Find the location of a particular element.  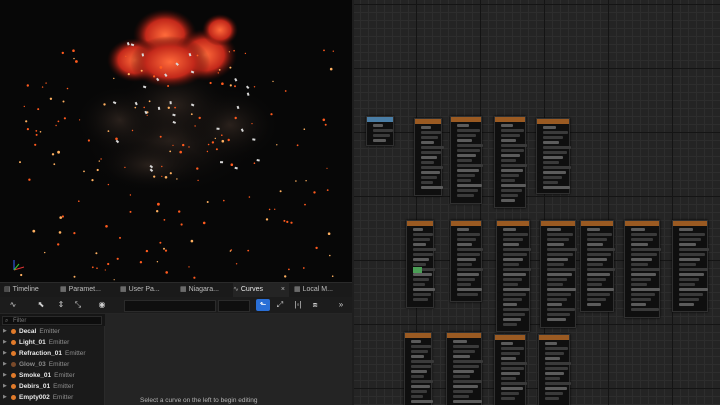

list-item: ▶ Decal Emitter is located at coordinates (52, 331).